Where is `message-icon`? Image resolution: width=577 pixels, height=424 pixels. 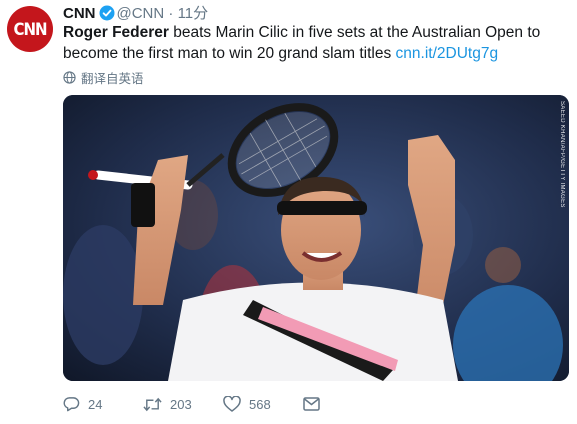
message-icon is located at coordinates (311, 404).